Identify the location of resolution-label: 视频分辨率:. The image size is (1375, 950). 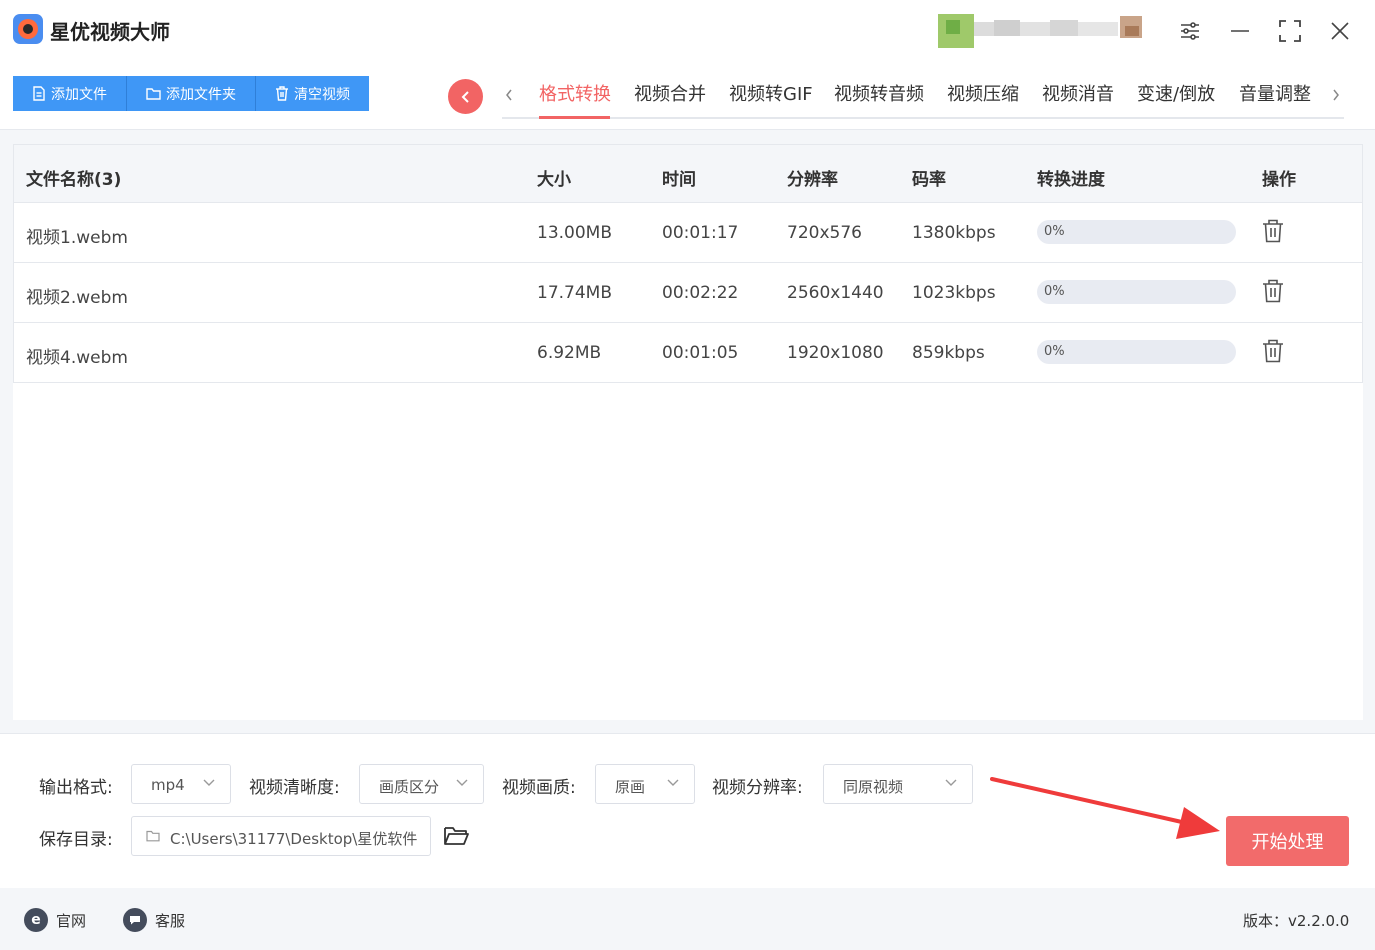
(757, 788).